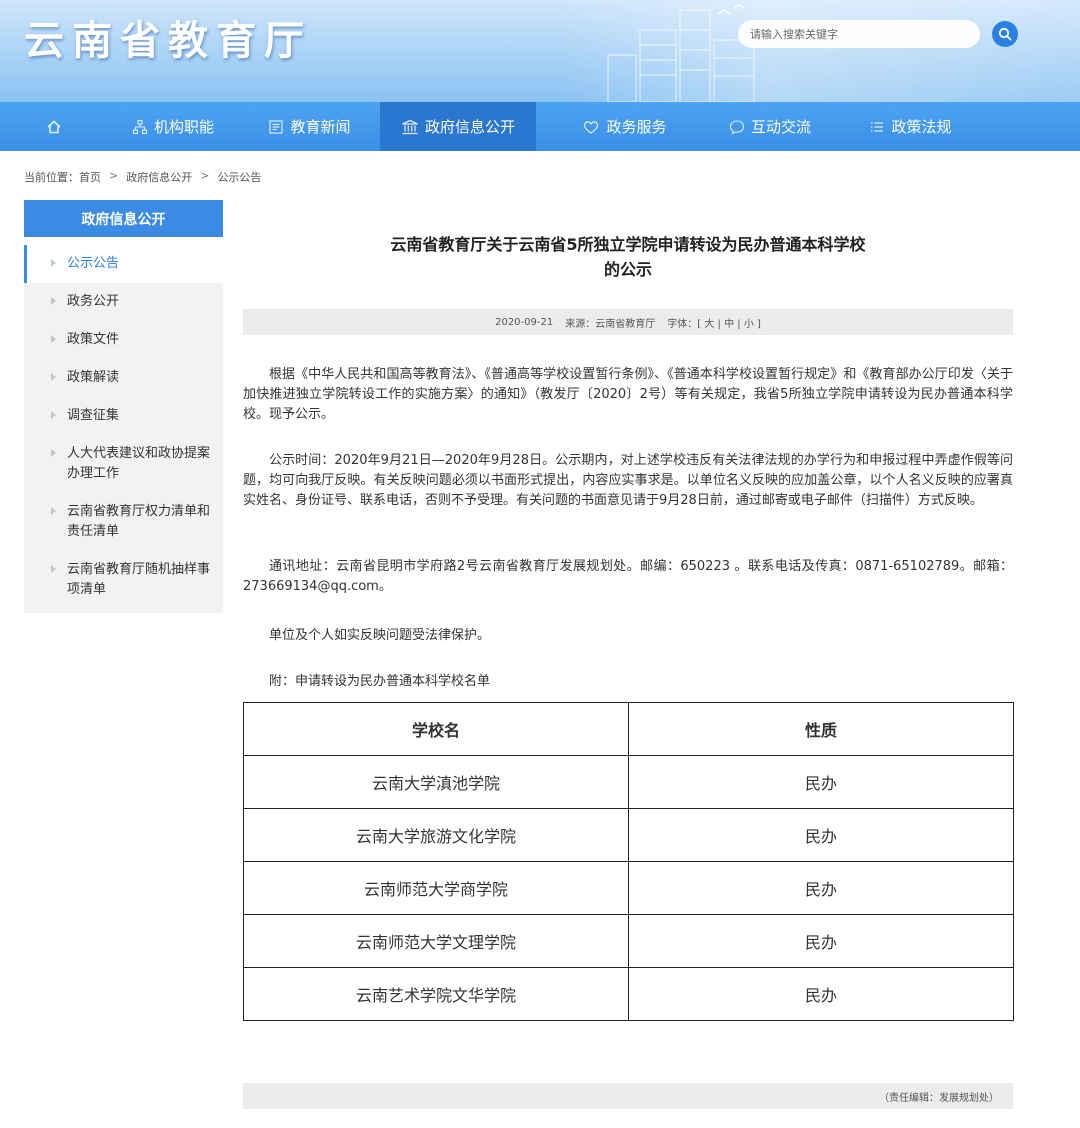  What do you see at coordinates (93, 301) in the screenshot?
I see `sidebar-item-label: 政务公开` at bounding box center [93, 301].